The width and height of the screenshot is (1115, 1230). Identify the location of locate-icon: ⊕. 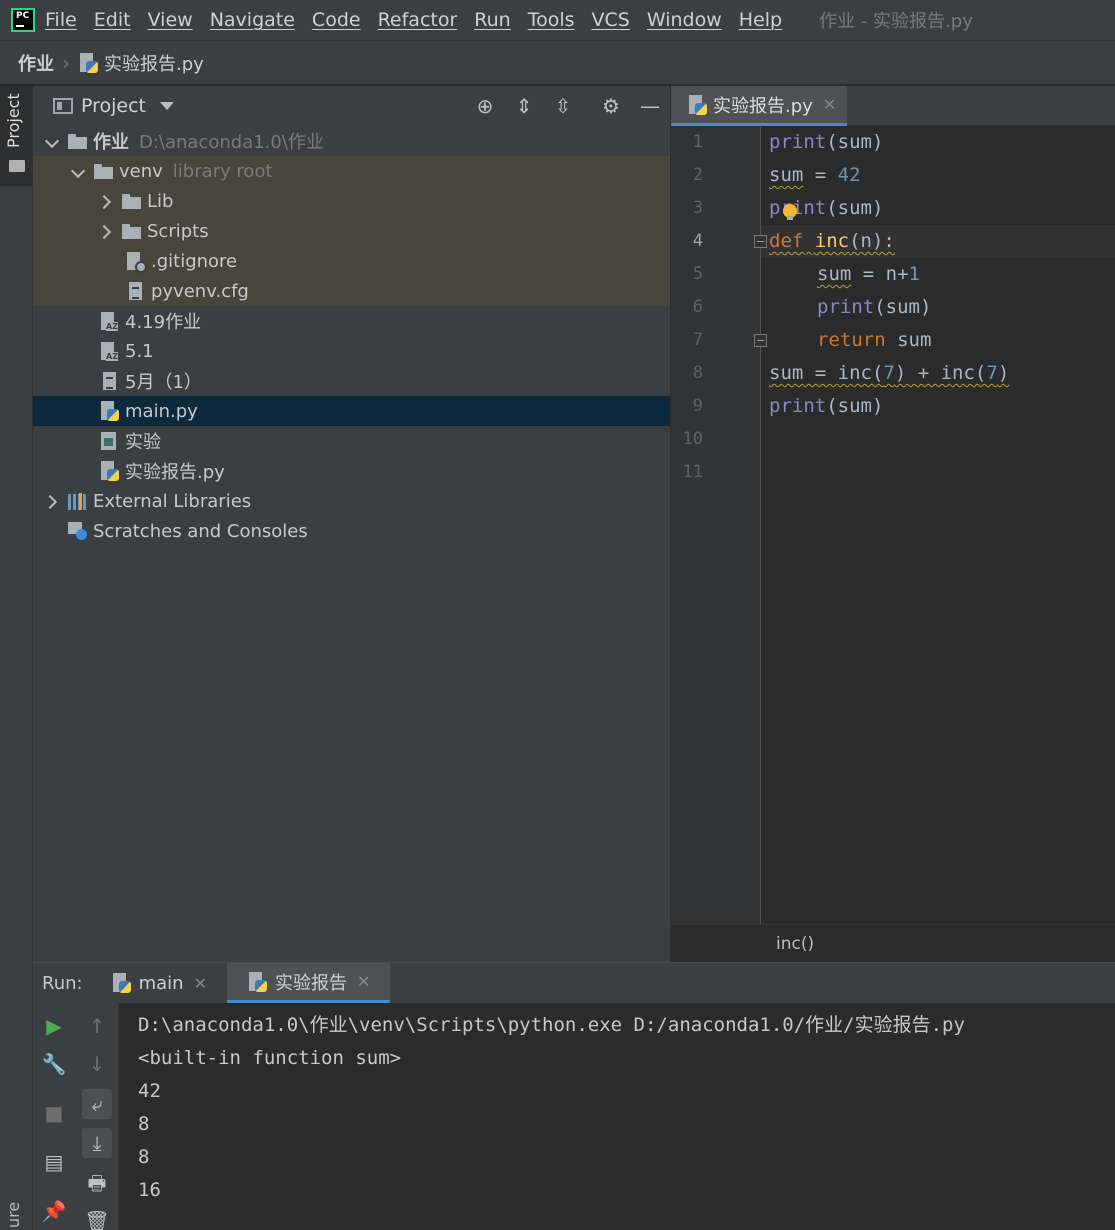
(485, 106).